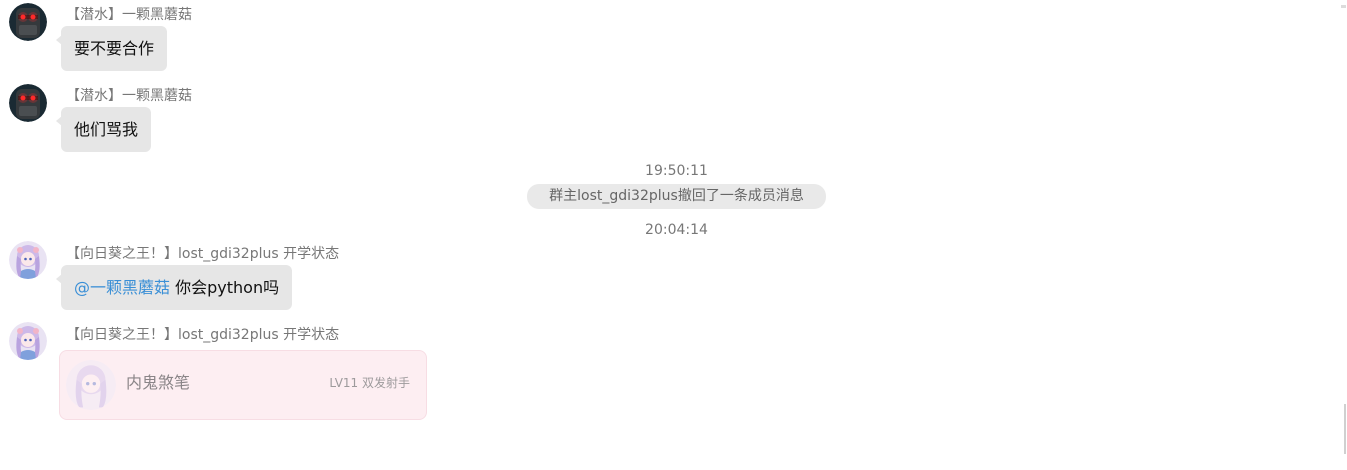 The width and height of the screenshot is (1347, 470). What do you see at coordinates (243, 385) in the screenshot?
I see `profile-card: 内鬼煞笔 LV11 双发射手` at bounding box center [243, 385].